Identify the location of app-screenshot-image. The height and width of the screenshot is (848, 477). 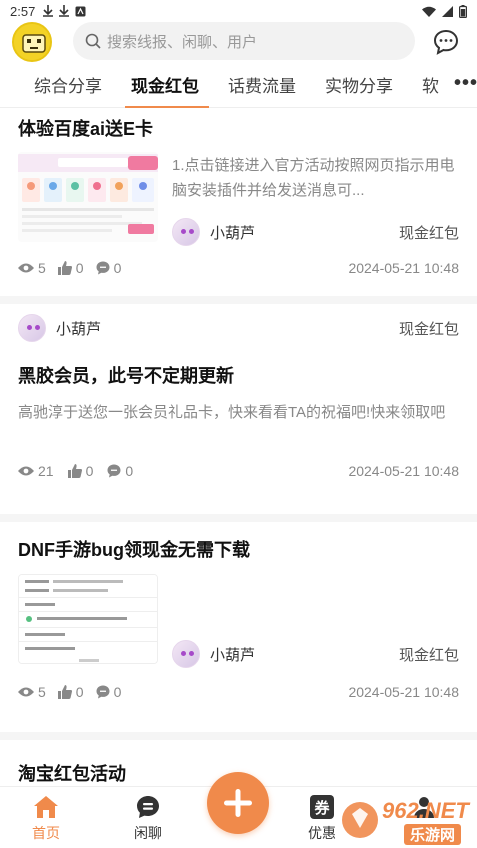
(88, 619).